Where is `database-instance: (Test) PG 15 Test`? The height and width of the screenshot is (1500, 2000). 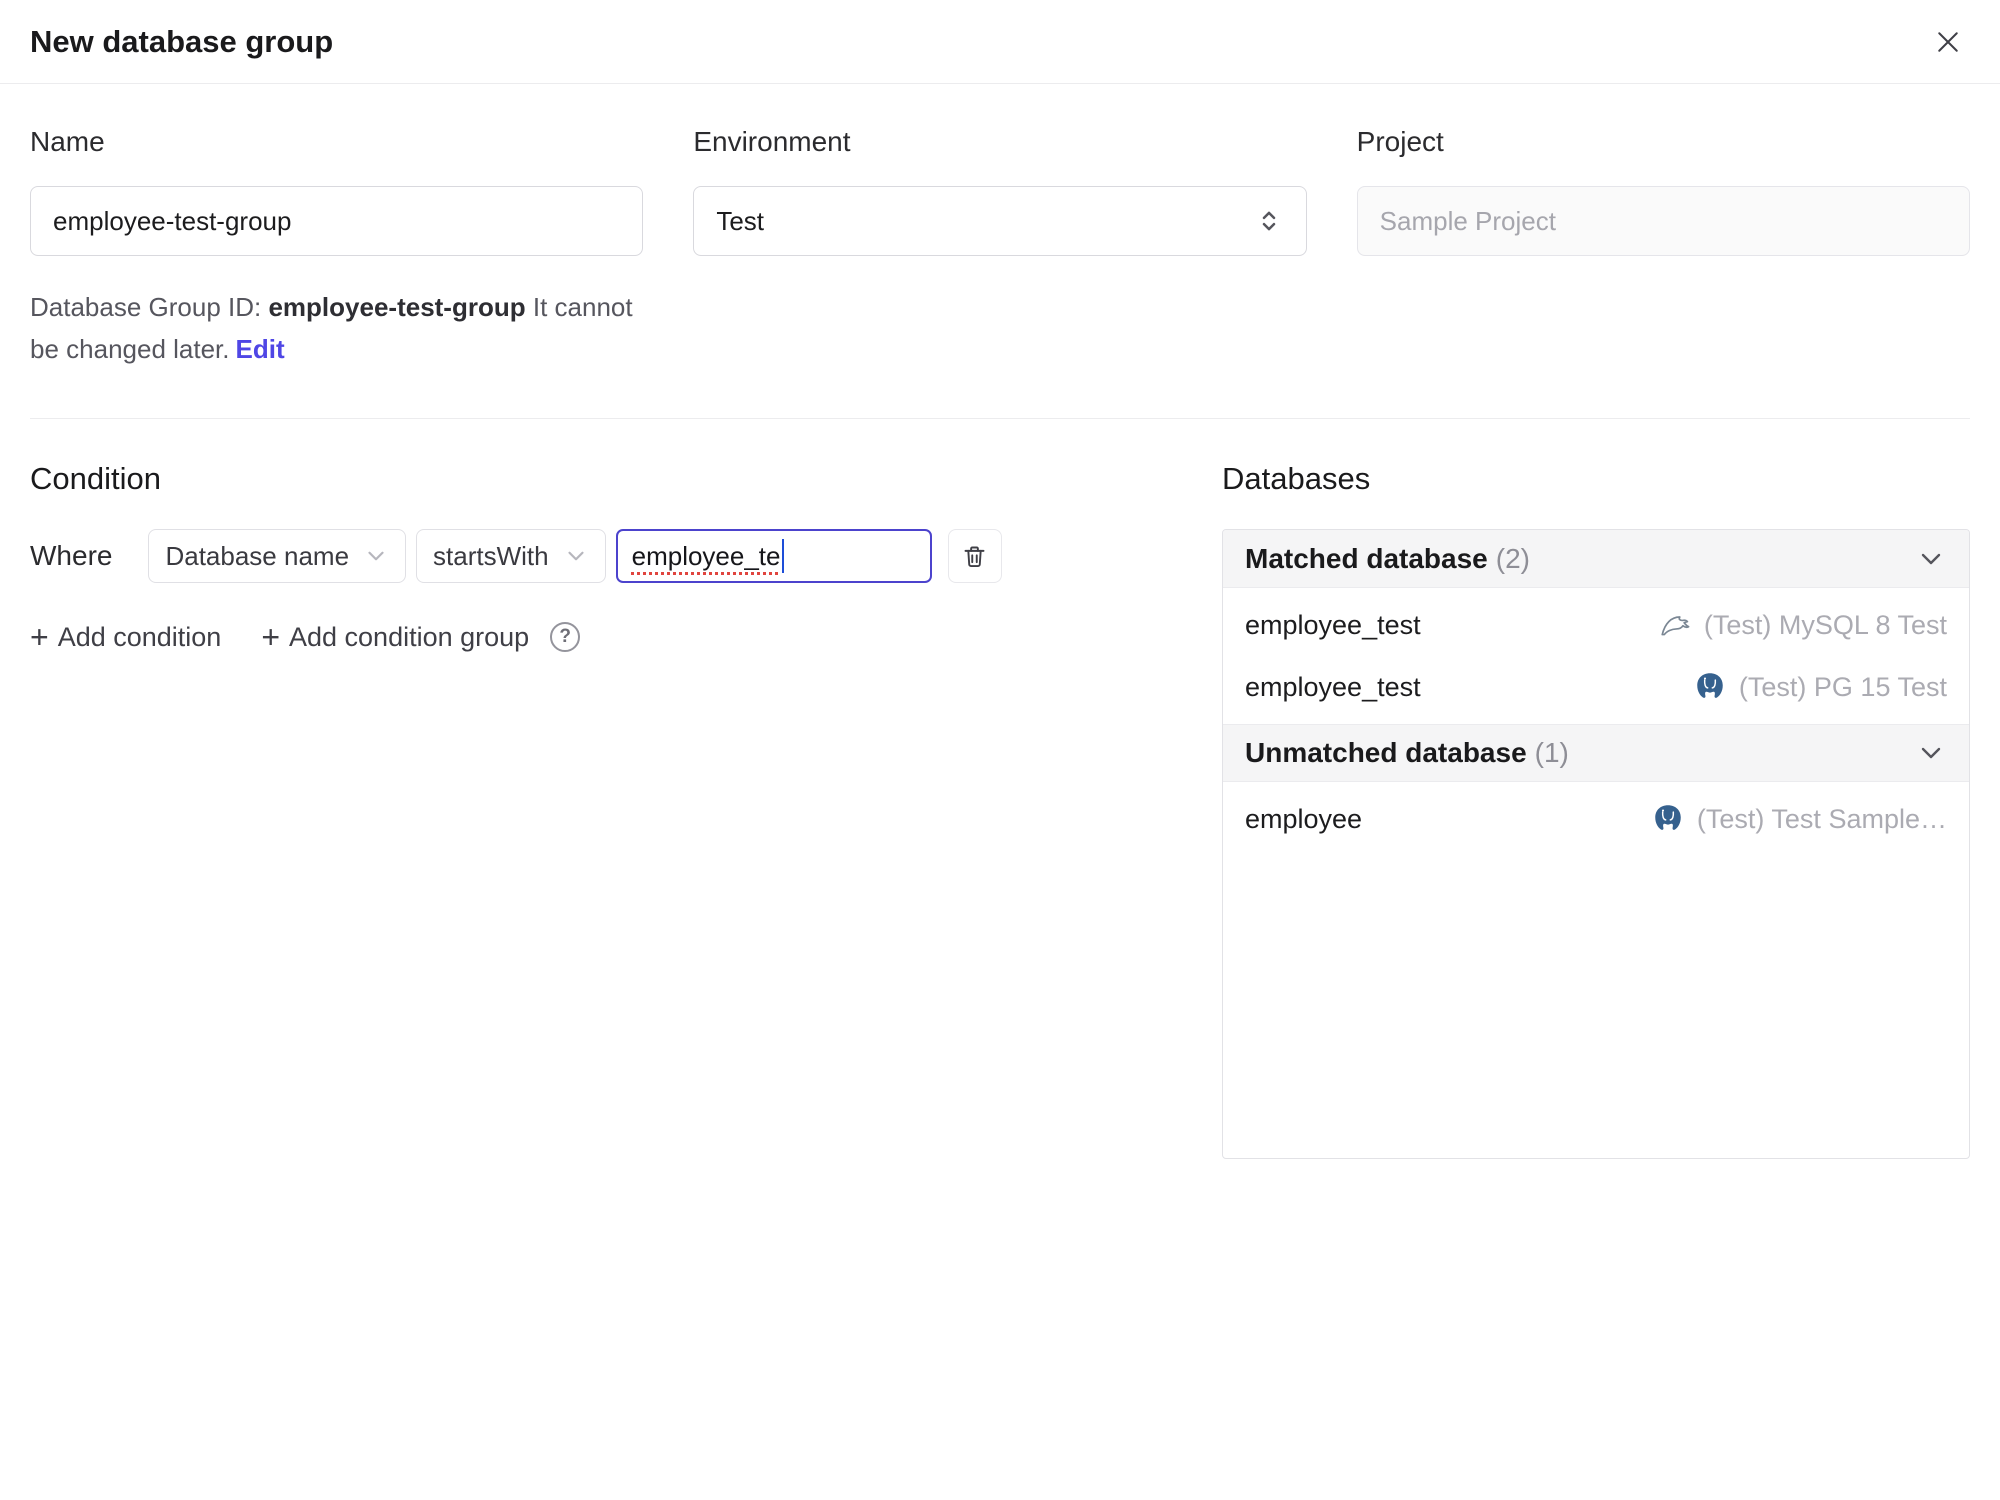 database-instance: (Test) PG 15 Test is located at coordinates (1820, 687).